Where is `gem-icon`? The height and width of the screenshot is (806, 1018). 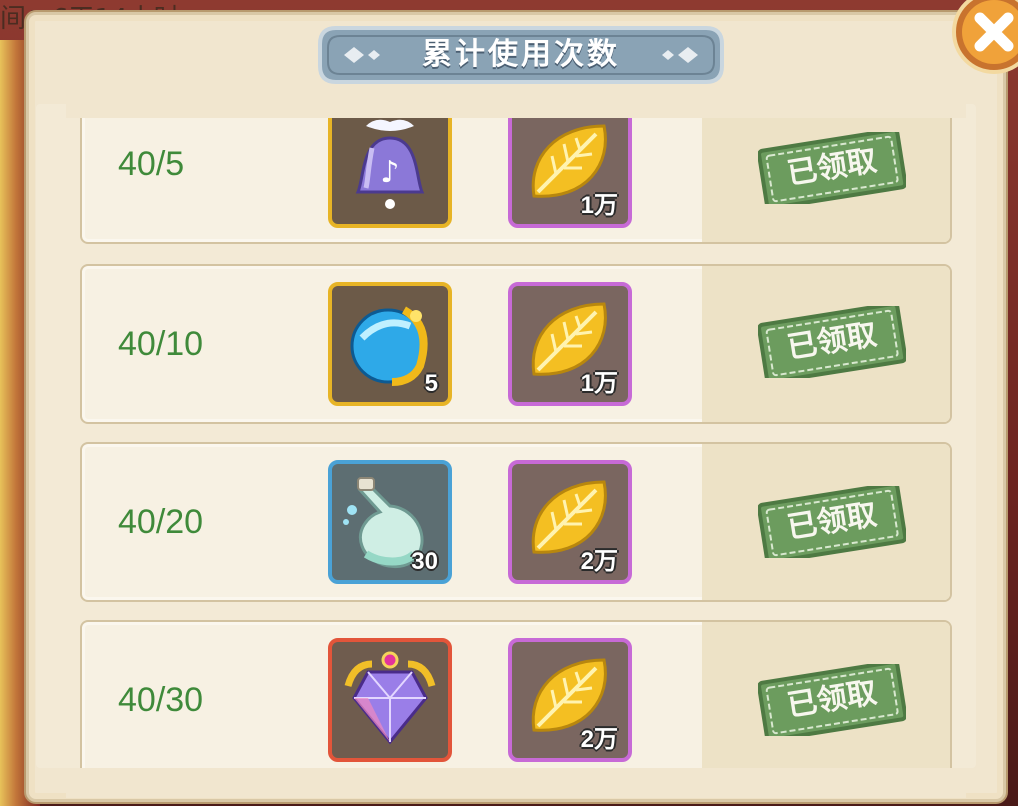
gem-icon is located at coordinates (390, 698).